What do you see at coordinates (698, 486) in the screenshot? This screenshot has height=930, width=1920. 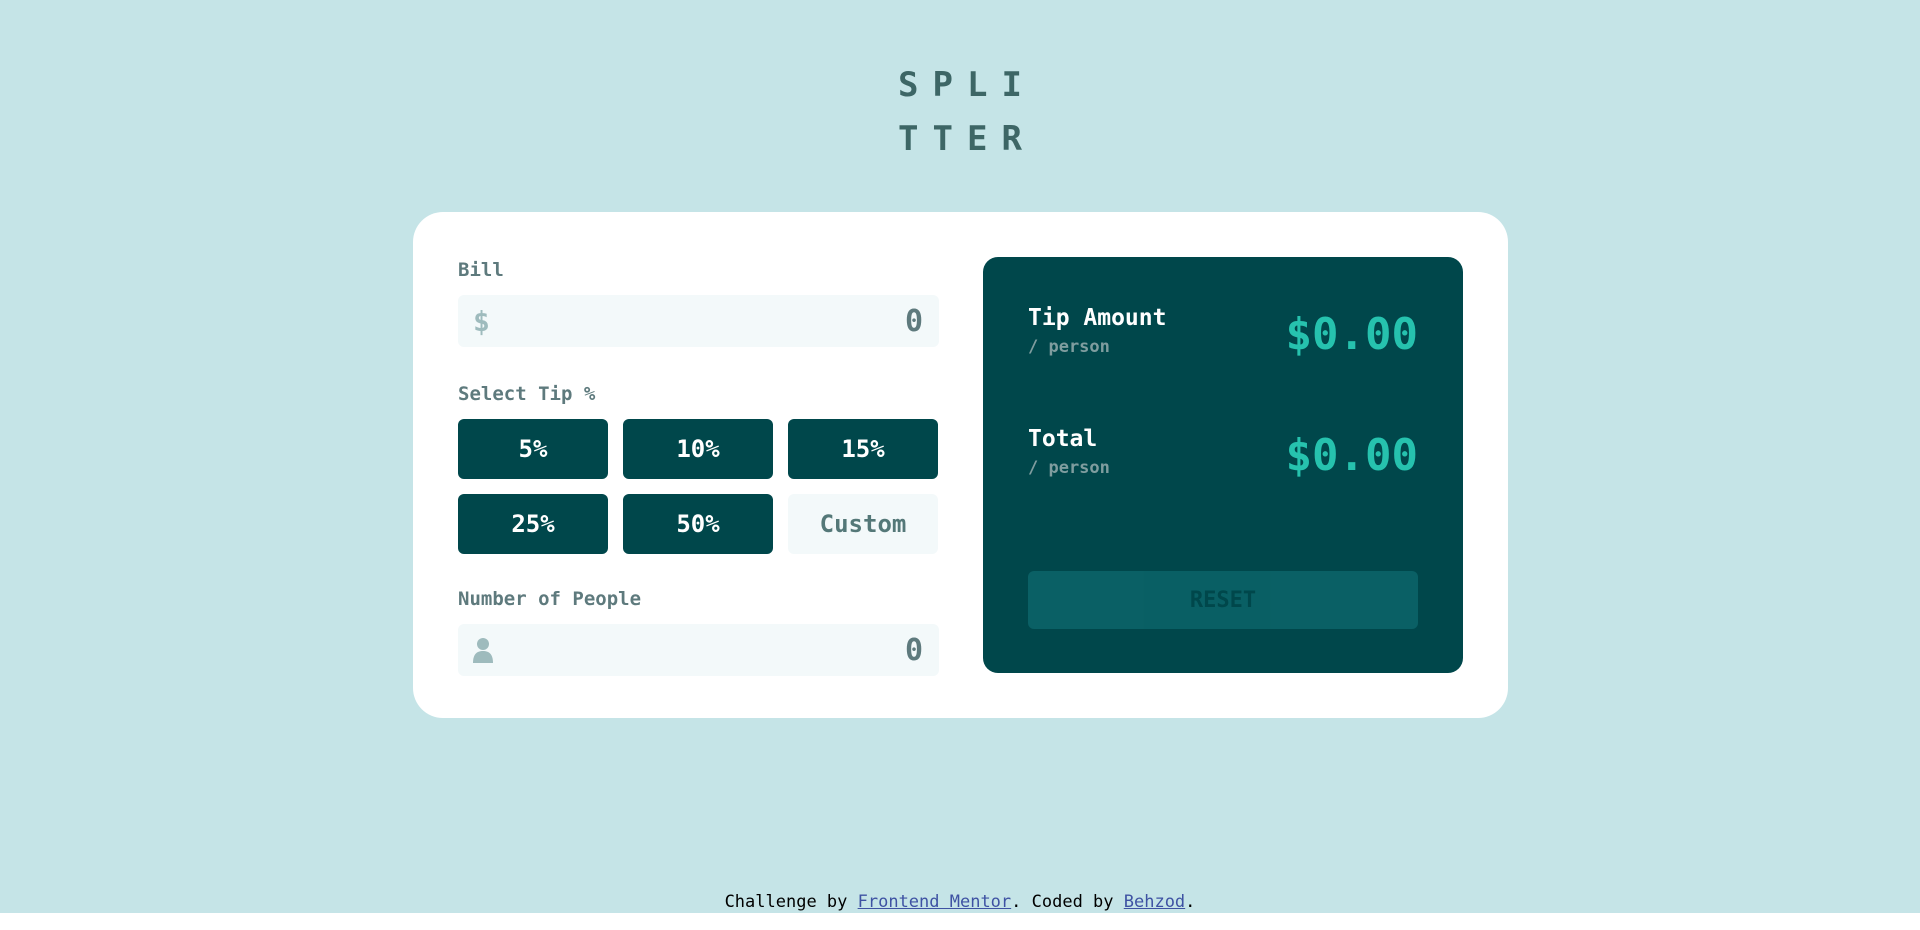 I see `tip-options: 5% 10% 15% 25% 50% Custom` at bounding box center [698, 486].